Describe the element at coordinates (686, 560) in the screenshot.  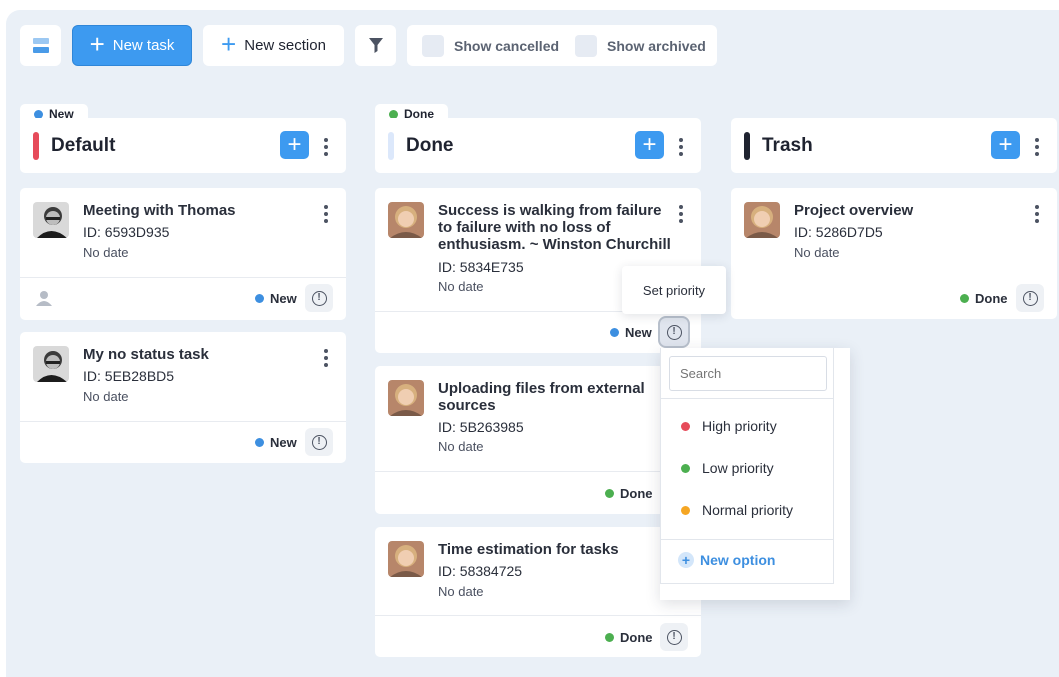
I see `plus-circle-icon: +` at that location.